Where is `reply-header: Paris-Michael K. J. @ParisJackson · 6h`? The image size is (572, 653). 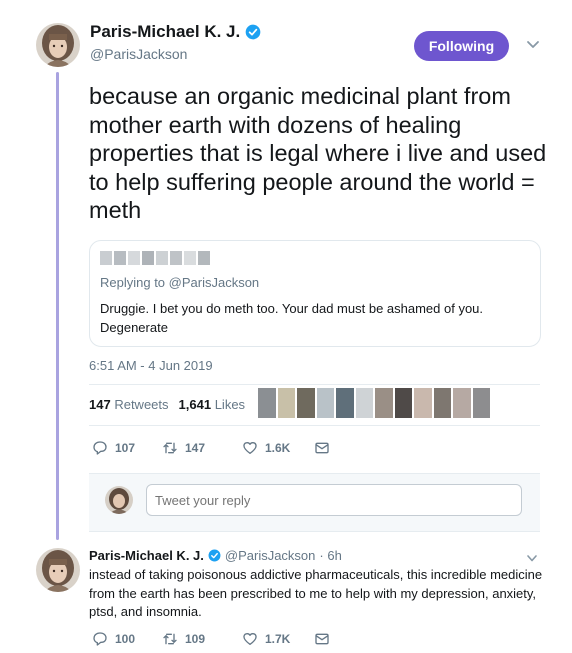
reply-header: Paris-Michael K. J. @ParisJackson · 6h is located at coordinates (215, 555).